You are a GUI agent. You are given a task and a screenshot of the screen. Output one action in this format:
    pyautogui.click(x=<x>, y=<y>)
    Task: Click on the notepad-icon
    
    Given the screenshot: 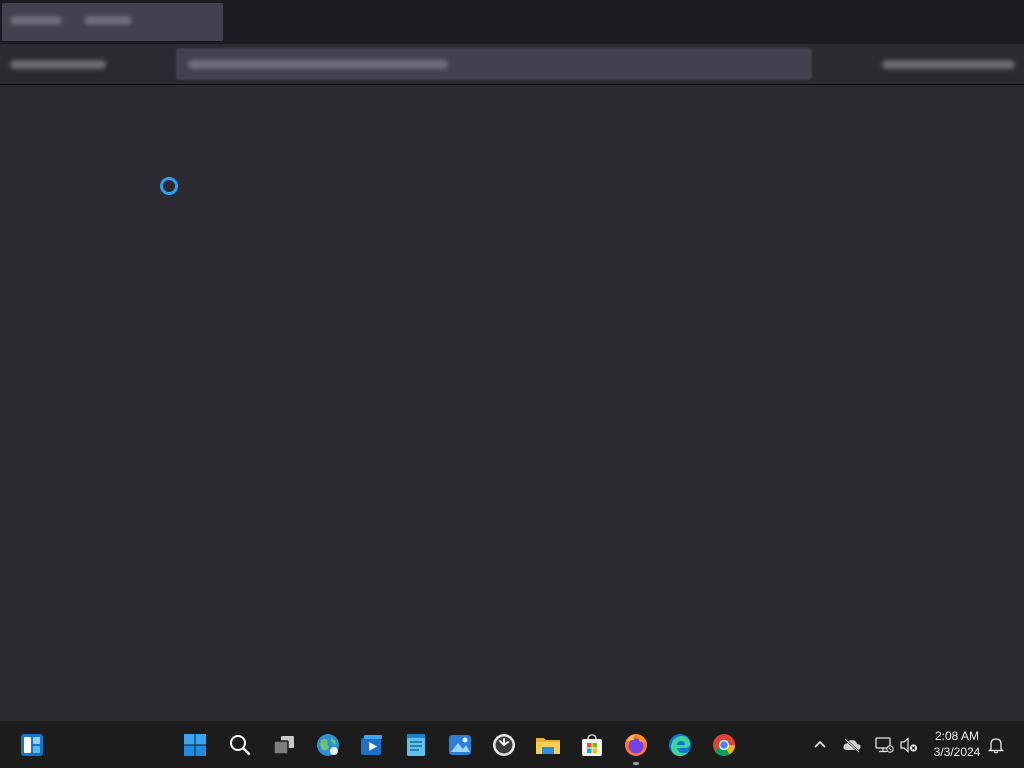 What is the action you would take?
    pyautogui.click(x=416, y=745)
    